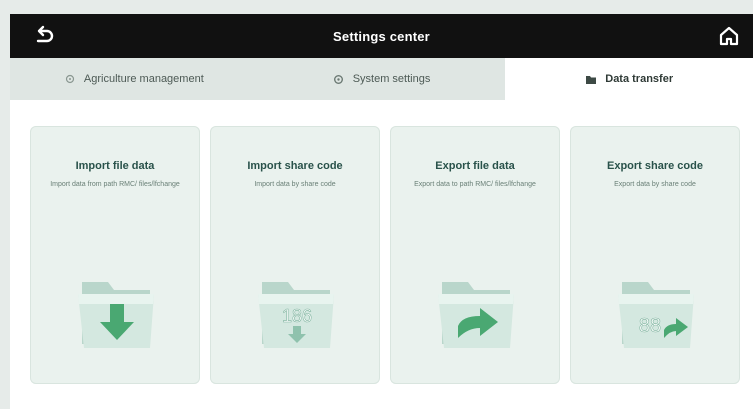 Image resolution: width=753 pixels, height=409 pixels. Describe the element at coordinates (116, 315) in the screenshot. I see `folder-import-icon` at that location.